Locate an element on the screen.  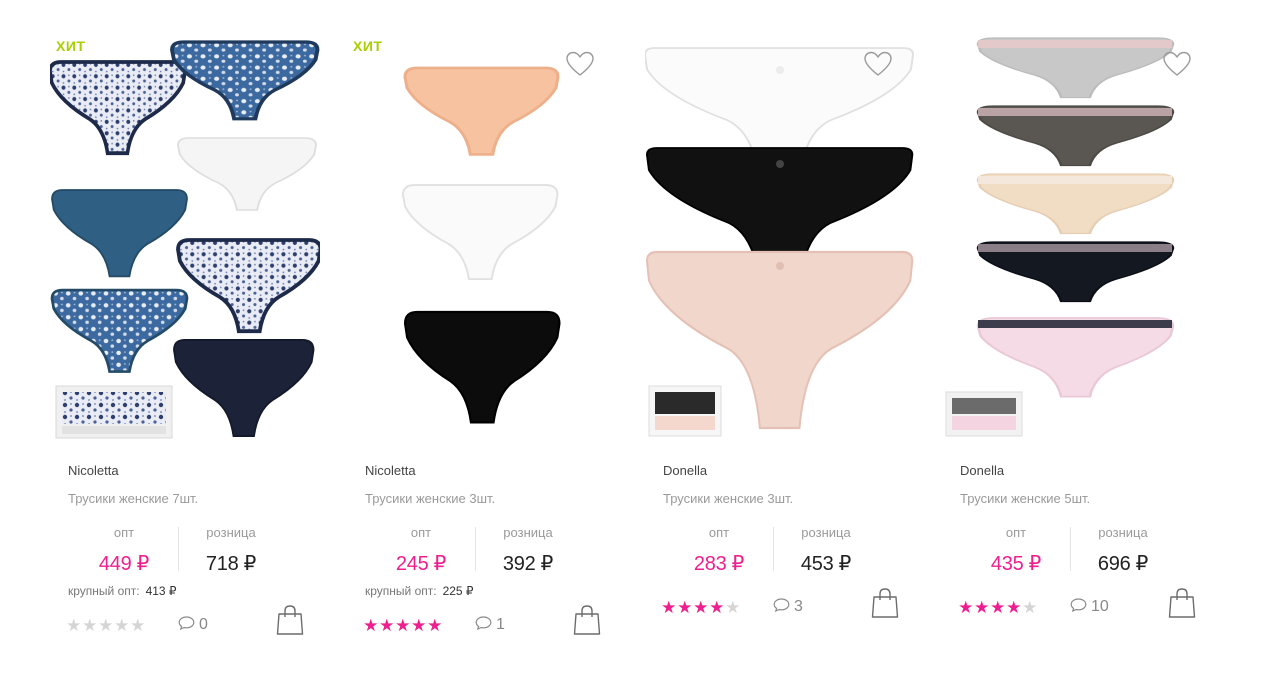
product-photo-7-pack is located at coordinates (185, 239).